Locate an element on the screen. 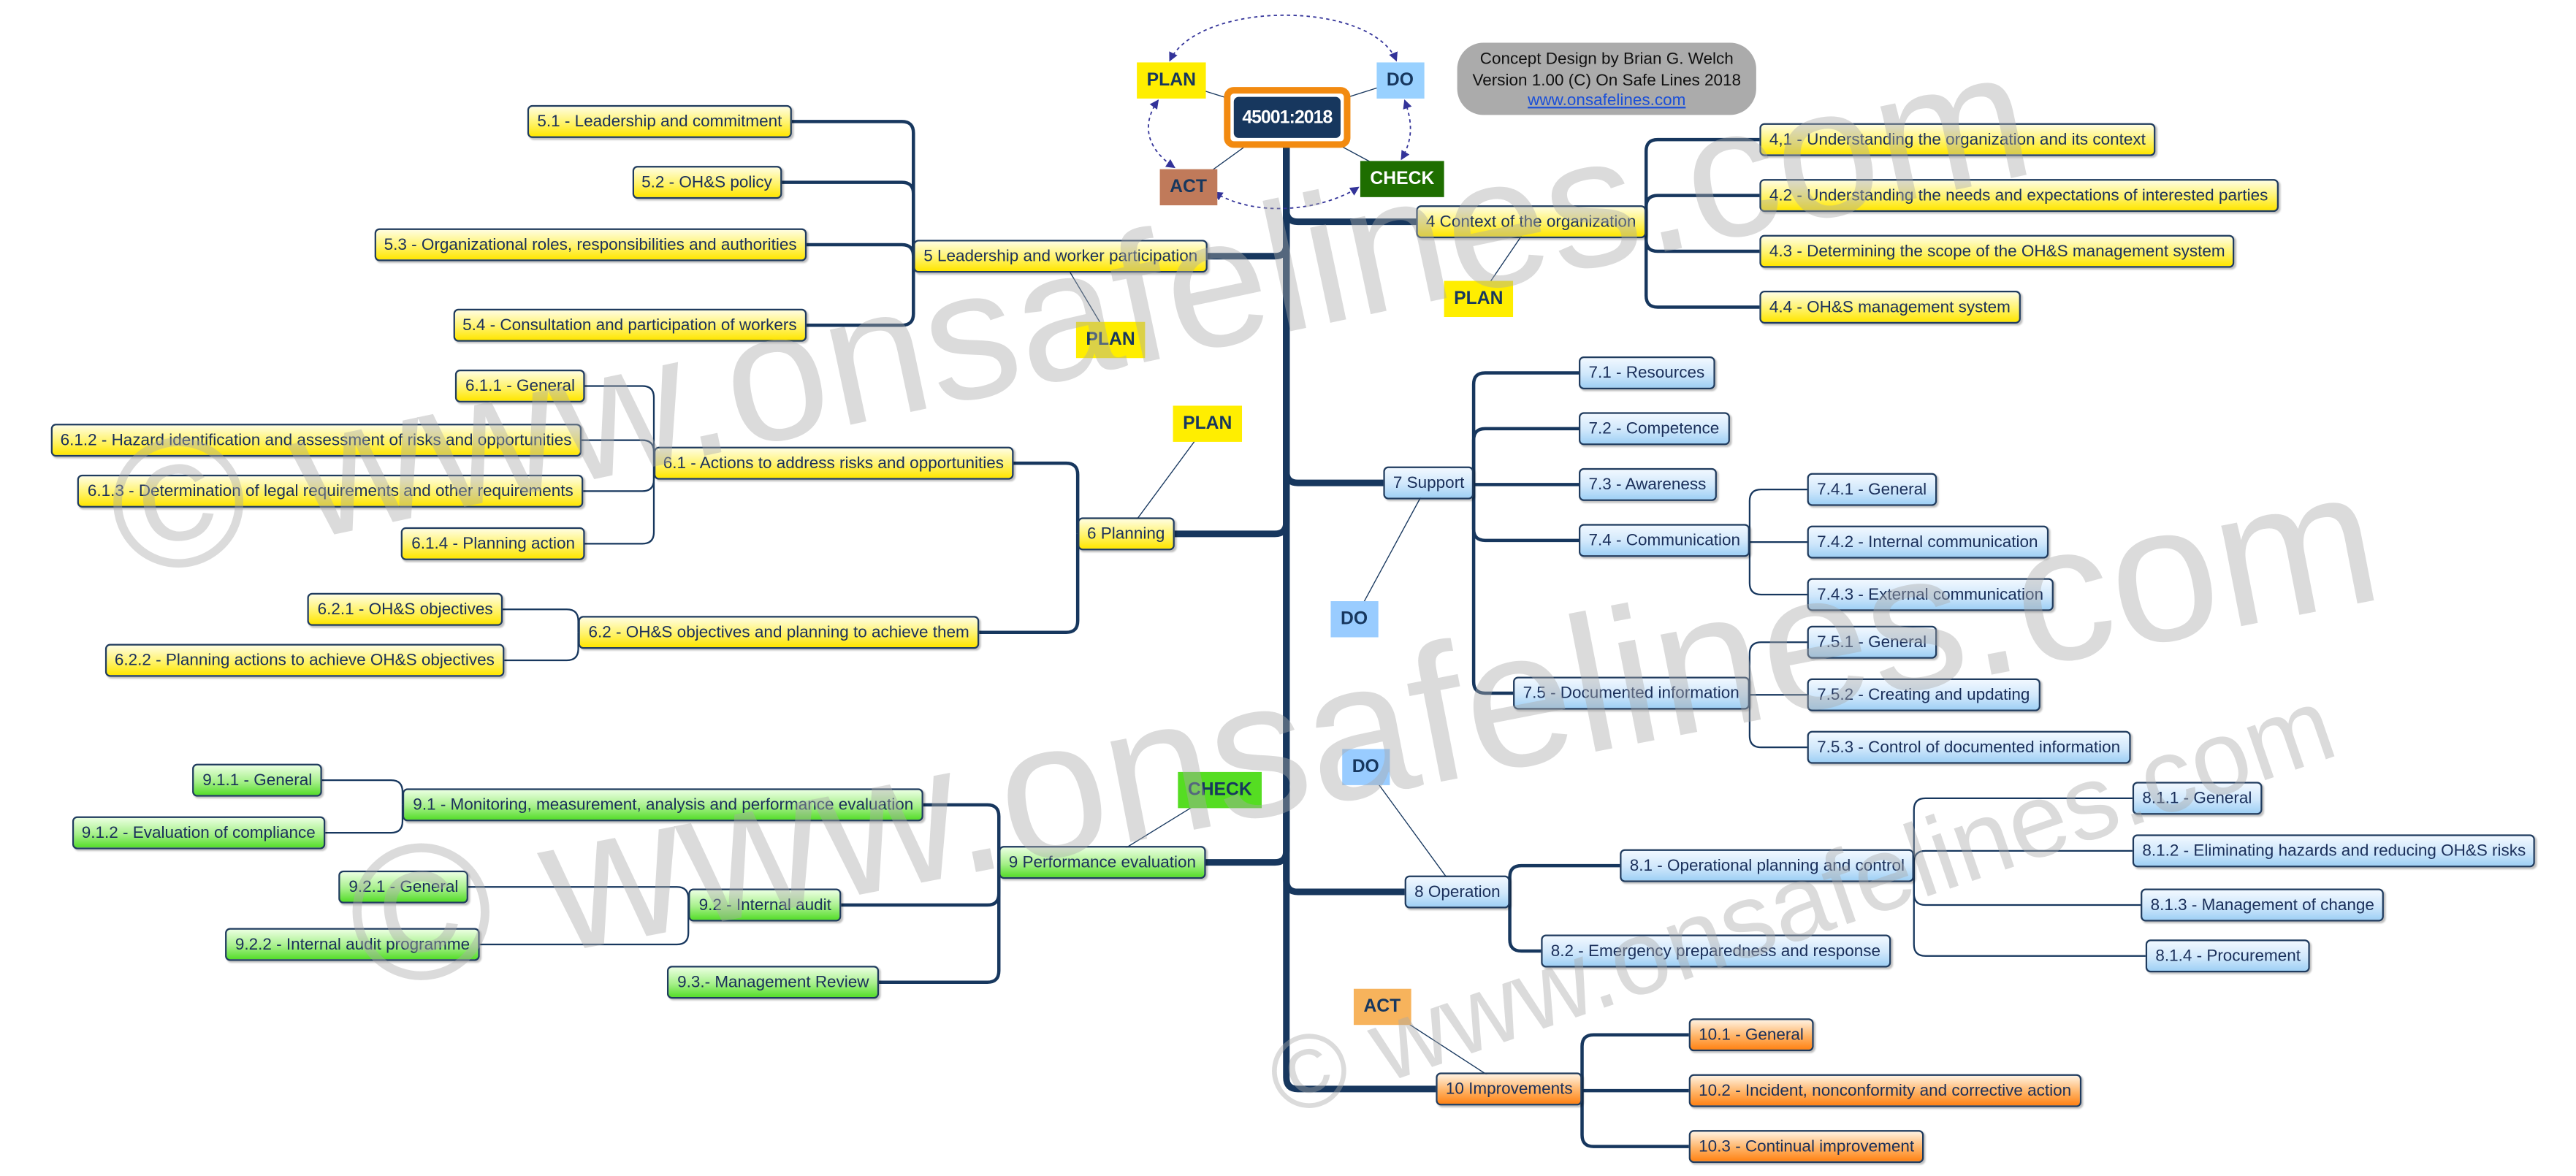 The height and width of the screenshot is (1176, 2576). main-topic-node: 7 Support is located at coordinates (1429, 483).